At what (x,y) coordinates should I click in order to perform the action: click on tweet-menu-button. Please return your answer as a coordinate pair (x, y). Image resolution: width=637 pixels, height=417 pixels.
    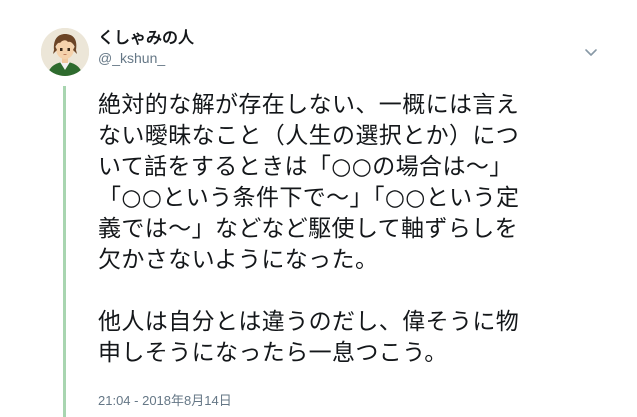
    Looking at the image, I should click on (591, 50).